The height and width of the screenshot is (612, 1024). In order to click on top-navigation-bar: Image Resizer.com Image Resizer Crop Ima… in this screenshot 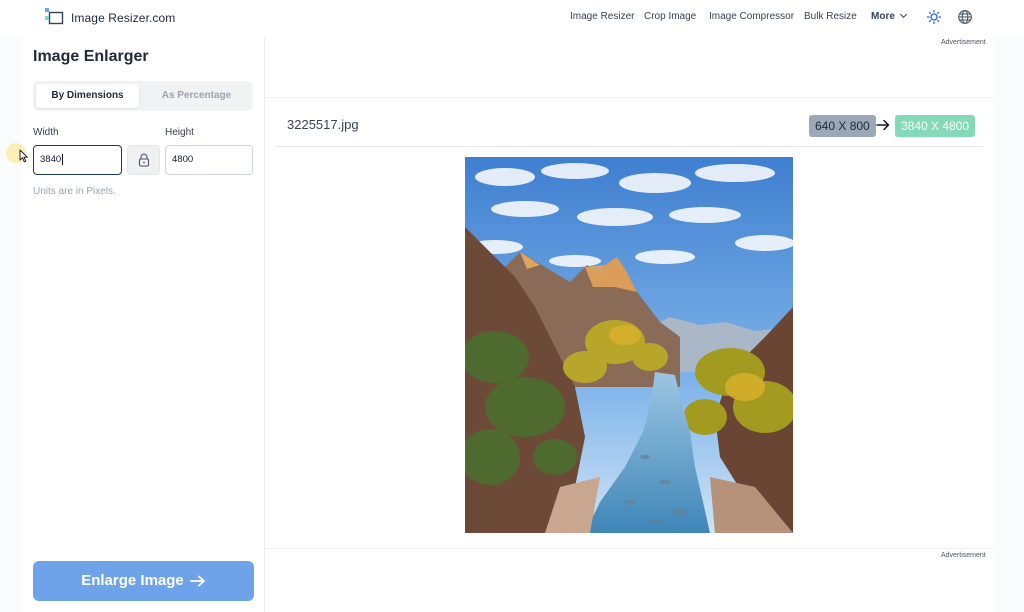, I will do `click(512, 18)`.